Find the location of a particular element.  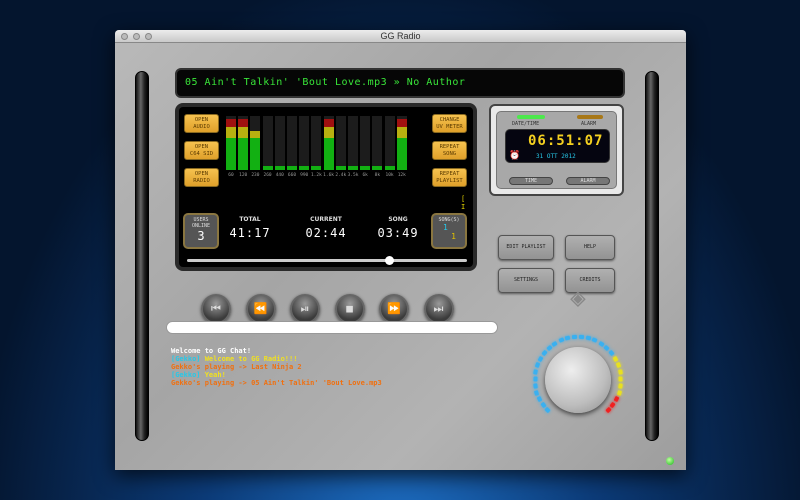

fast-forward-icon: ⏩ is located at coordinates (394, 308).